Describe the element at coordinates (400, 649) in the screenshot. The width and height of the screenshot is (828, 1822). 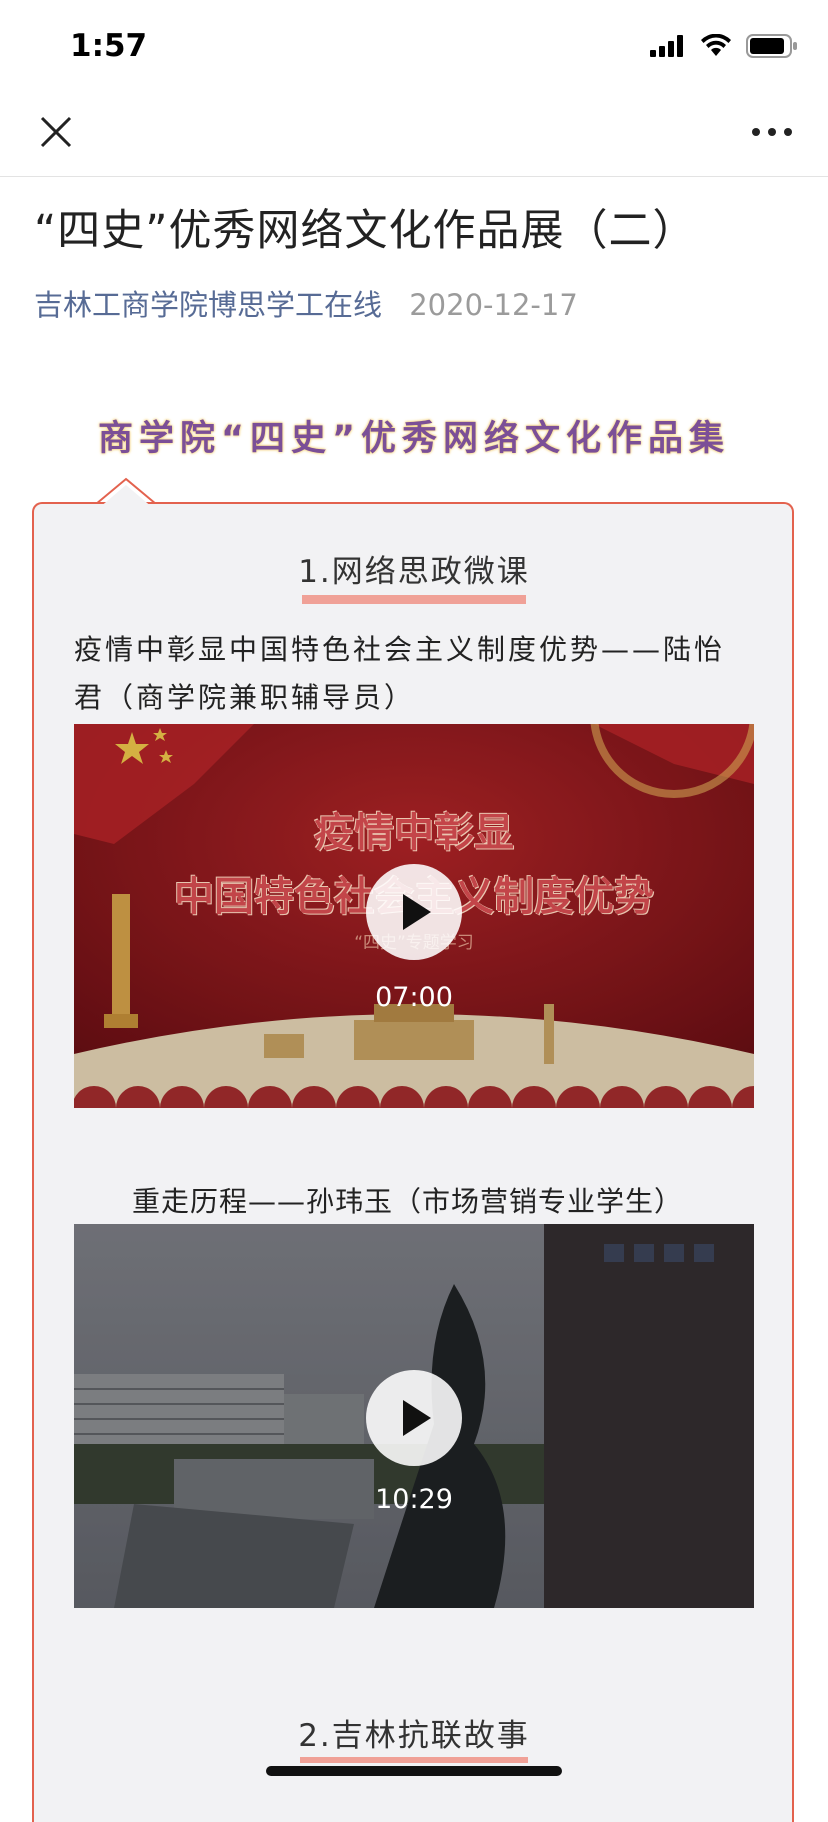
I see `video-title-1-line-1: 疫情中彰显中国特色社会主义制度优势——陆怡` at that location.